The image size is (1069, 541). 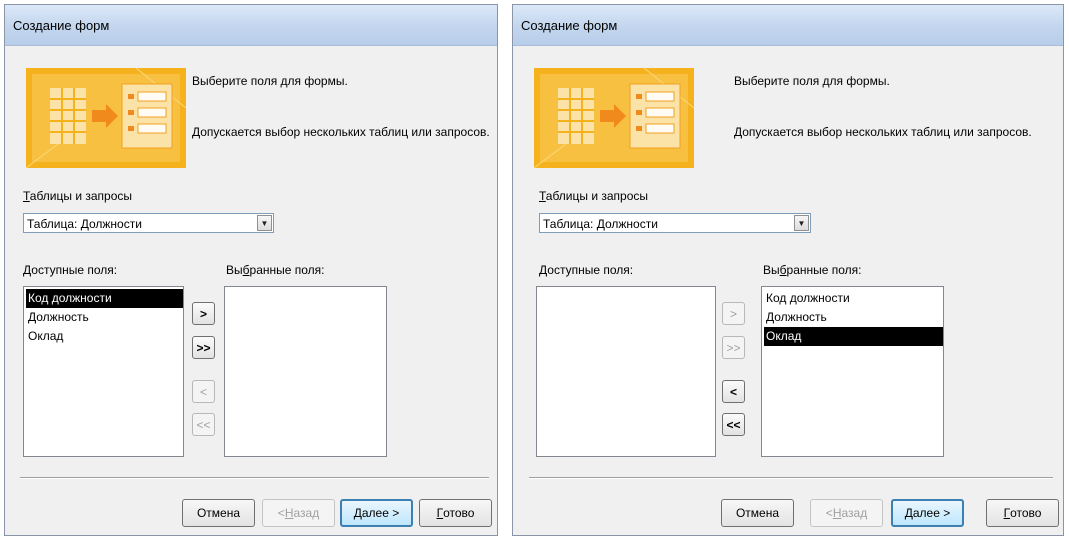 I want to click on selected-fields-list: Код должности Должность Оклад, so click(x=852, y=371).